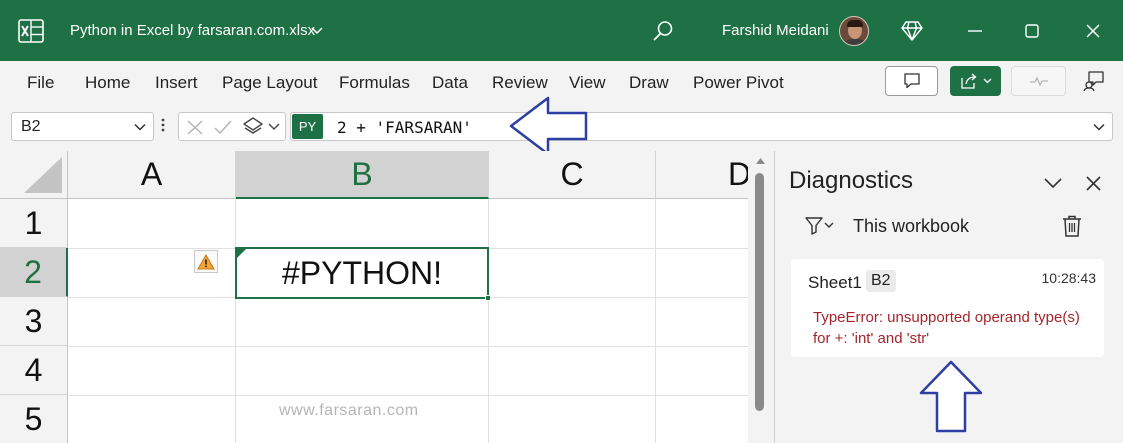  Describe the element at coordinates (195, 127) in the screenshot. I see `cancel-x-icon` at that location.